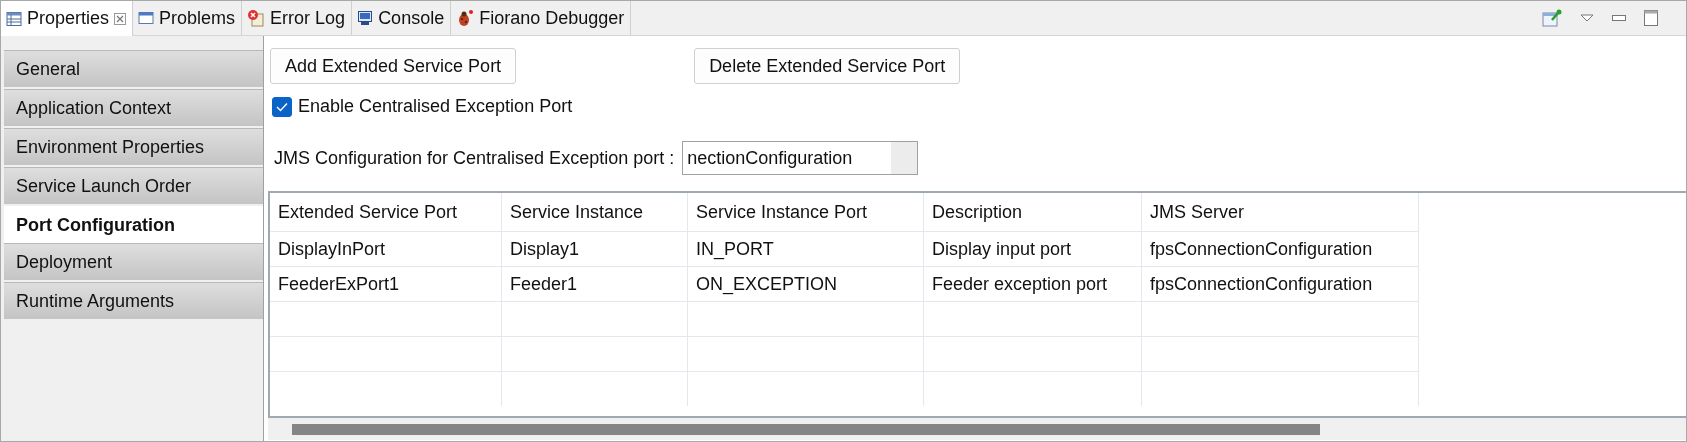 The width and height of the screenshot is (1687, 442). Describe the element at coordinates (474, 158) in the screenshot. I see `field-label: JMS Configuration for Centralised Exception port :` at that location.